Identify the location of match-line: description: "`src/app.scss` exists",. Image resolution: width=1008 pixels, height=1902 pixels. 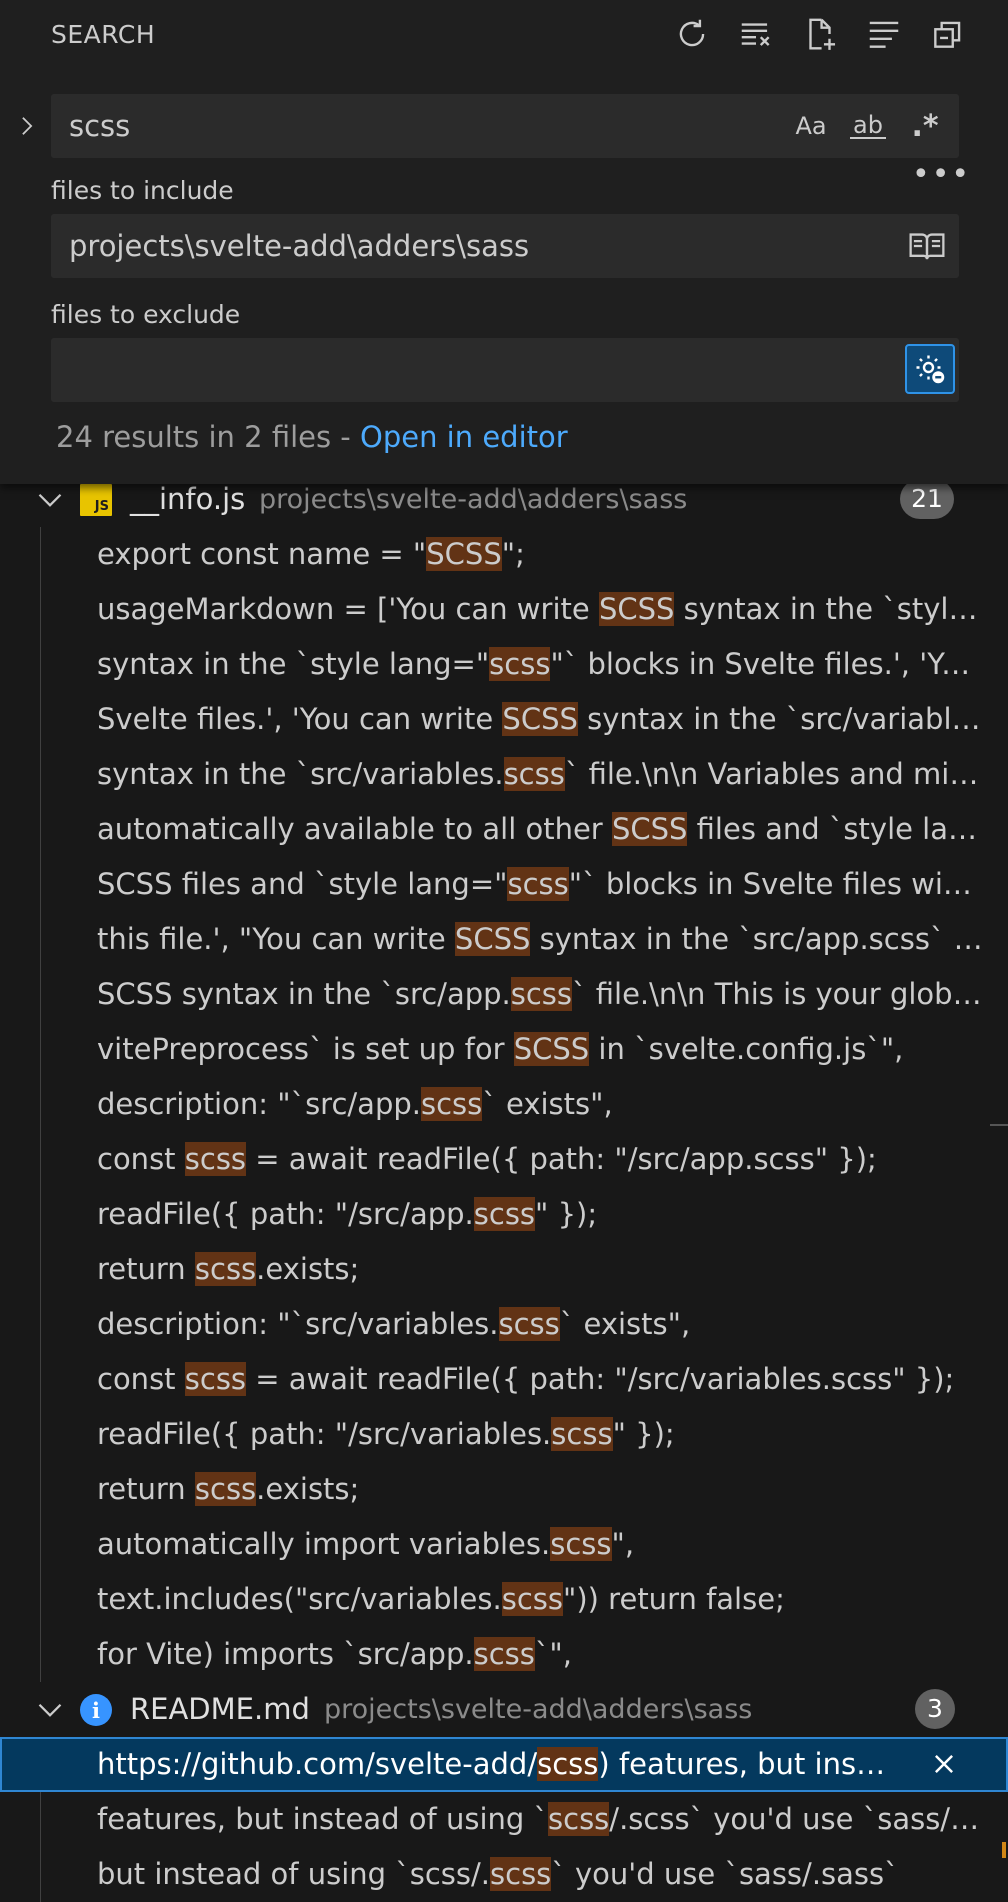
(504, 1104).